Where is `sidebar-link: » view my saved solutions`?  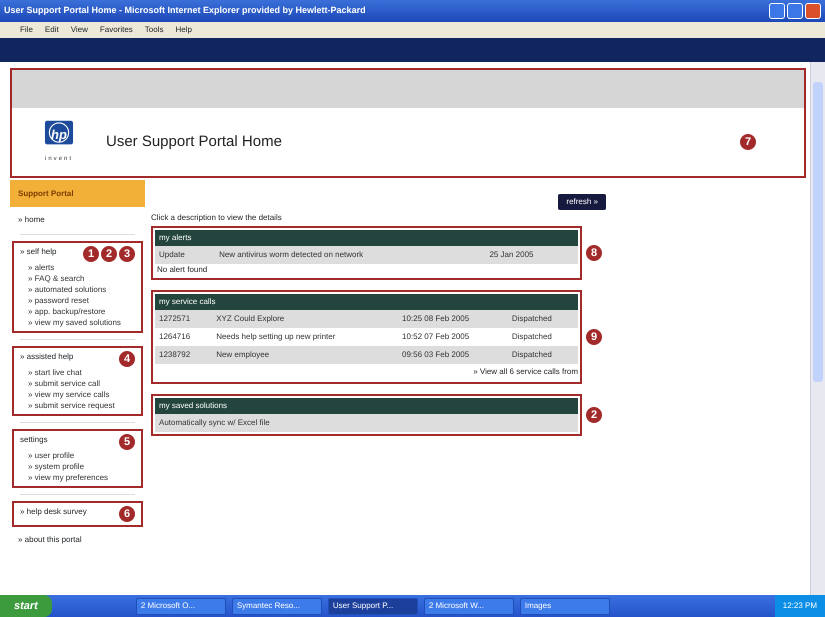 sidebar-link: » view my saved solutions is located at coordinates (77, 322).